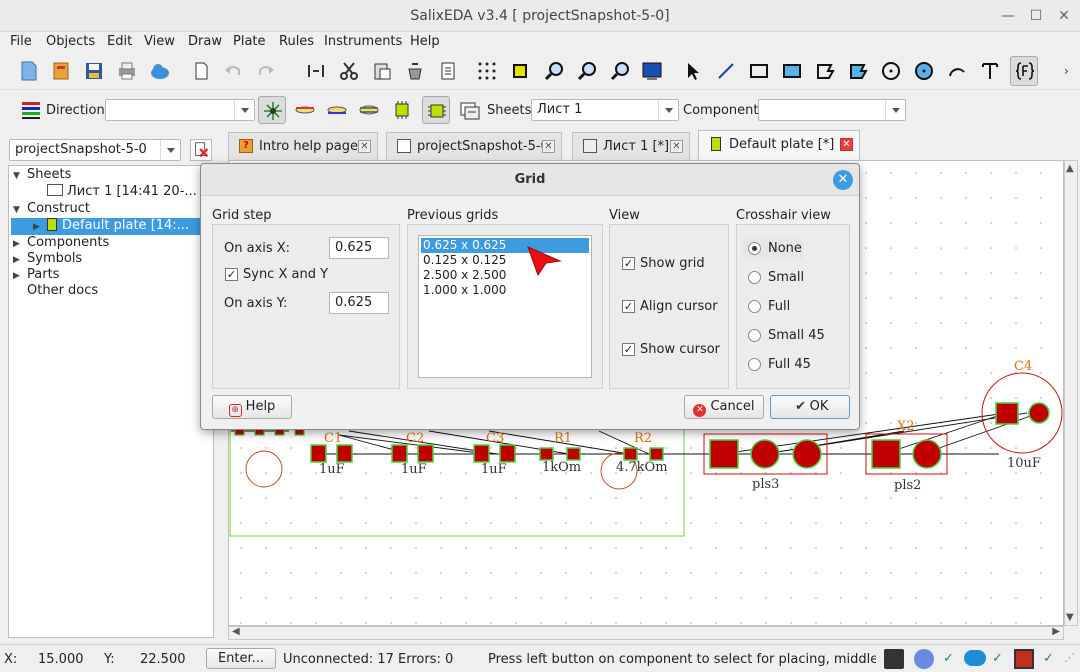  I want to click on menu-file: File, so click(21, 41).